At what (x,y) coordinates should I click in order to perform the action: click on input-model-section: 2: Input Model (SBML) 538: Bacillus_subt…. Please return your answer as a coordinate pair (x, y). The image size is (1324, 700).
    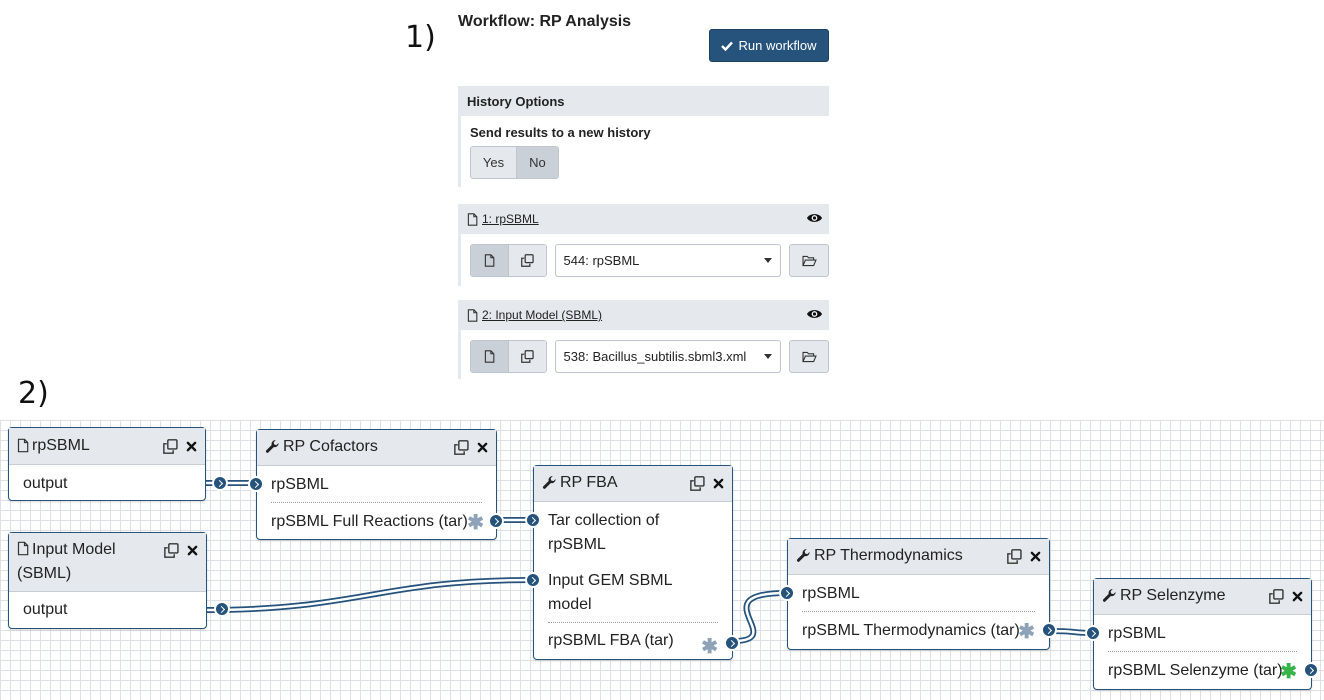
    Looking at the image, I should click on (643, 339).